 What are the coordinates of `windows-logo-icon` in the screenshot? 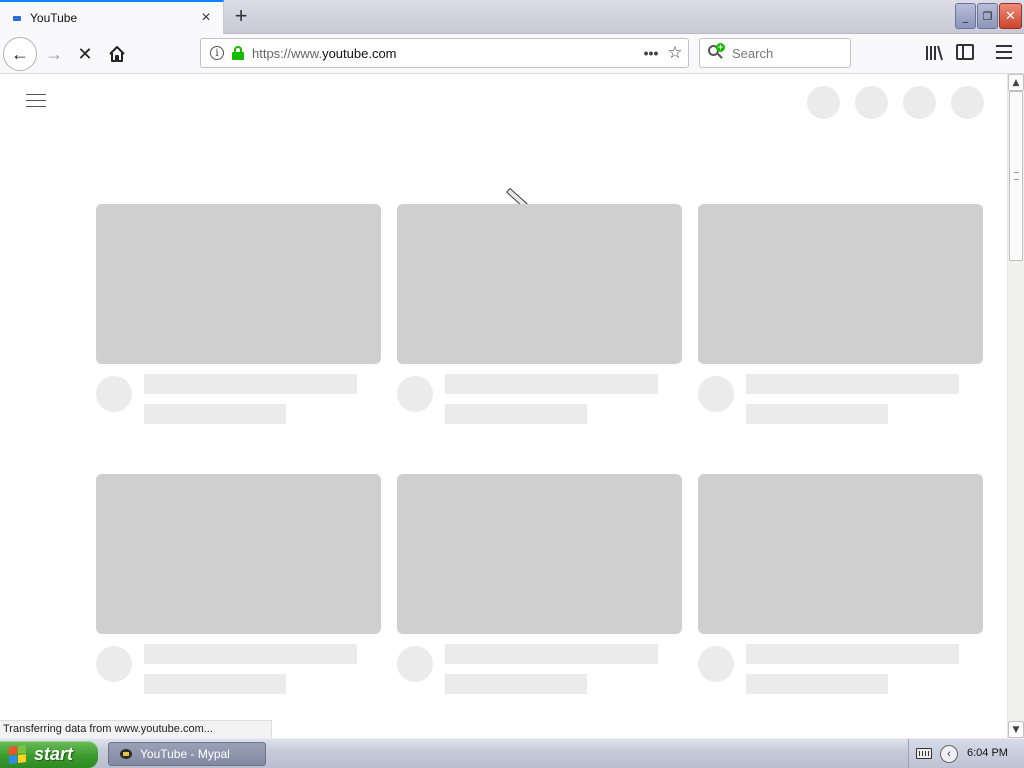 It's located at (18, 754).